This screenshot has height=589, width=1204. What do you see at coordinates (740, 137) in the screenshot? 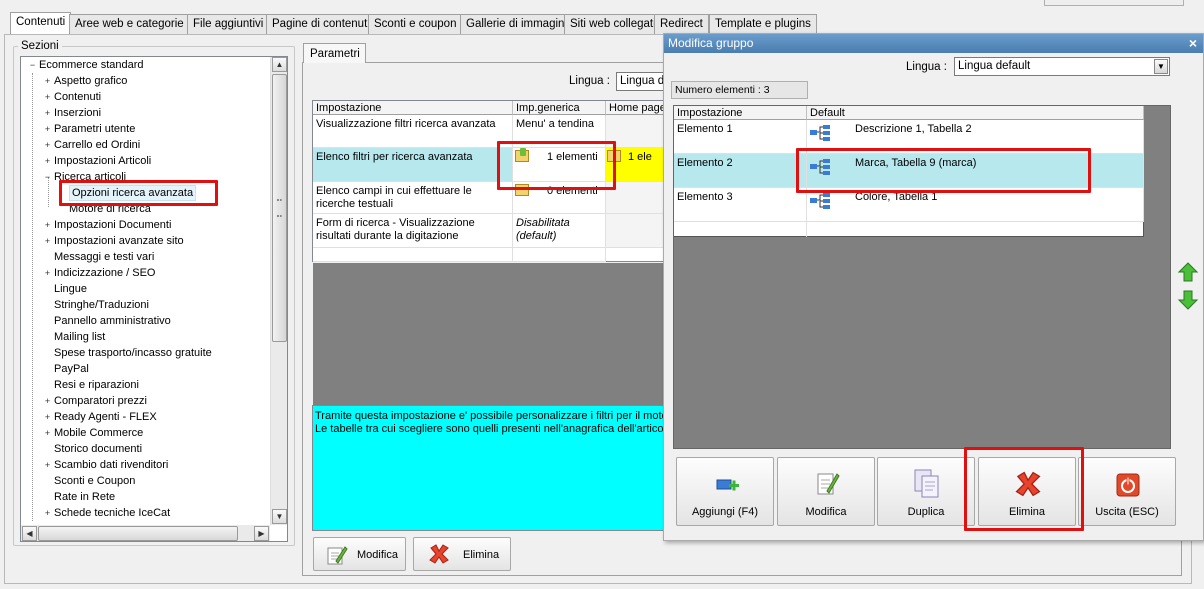
I see `dialog-row-name: Elemento 1` at bounding box center [740, 137].